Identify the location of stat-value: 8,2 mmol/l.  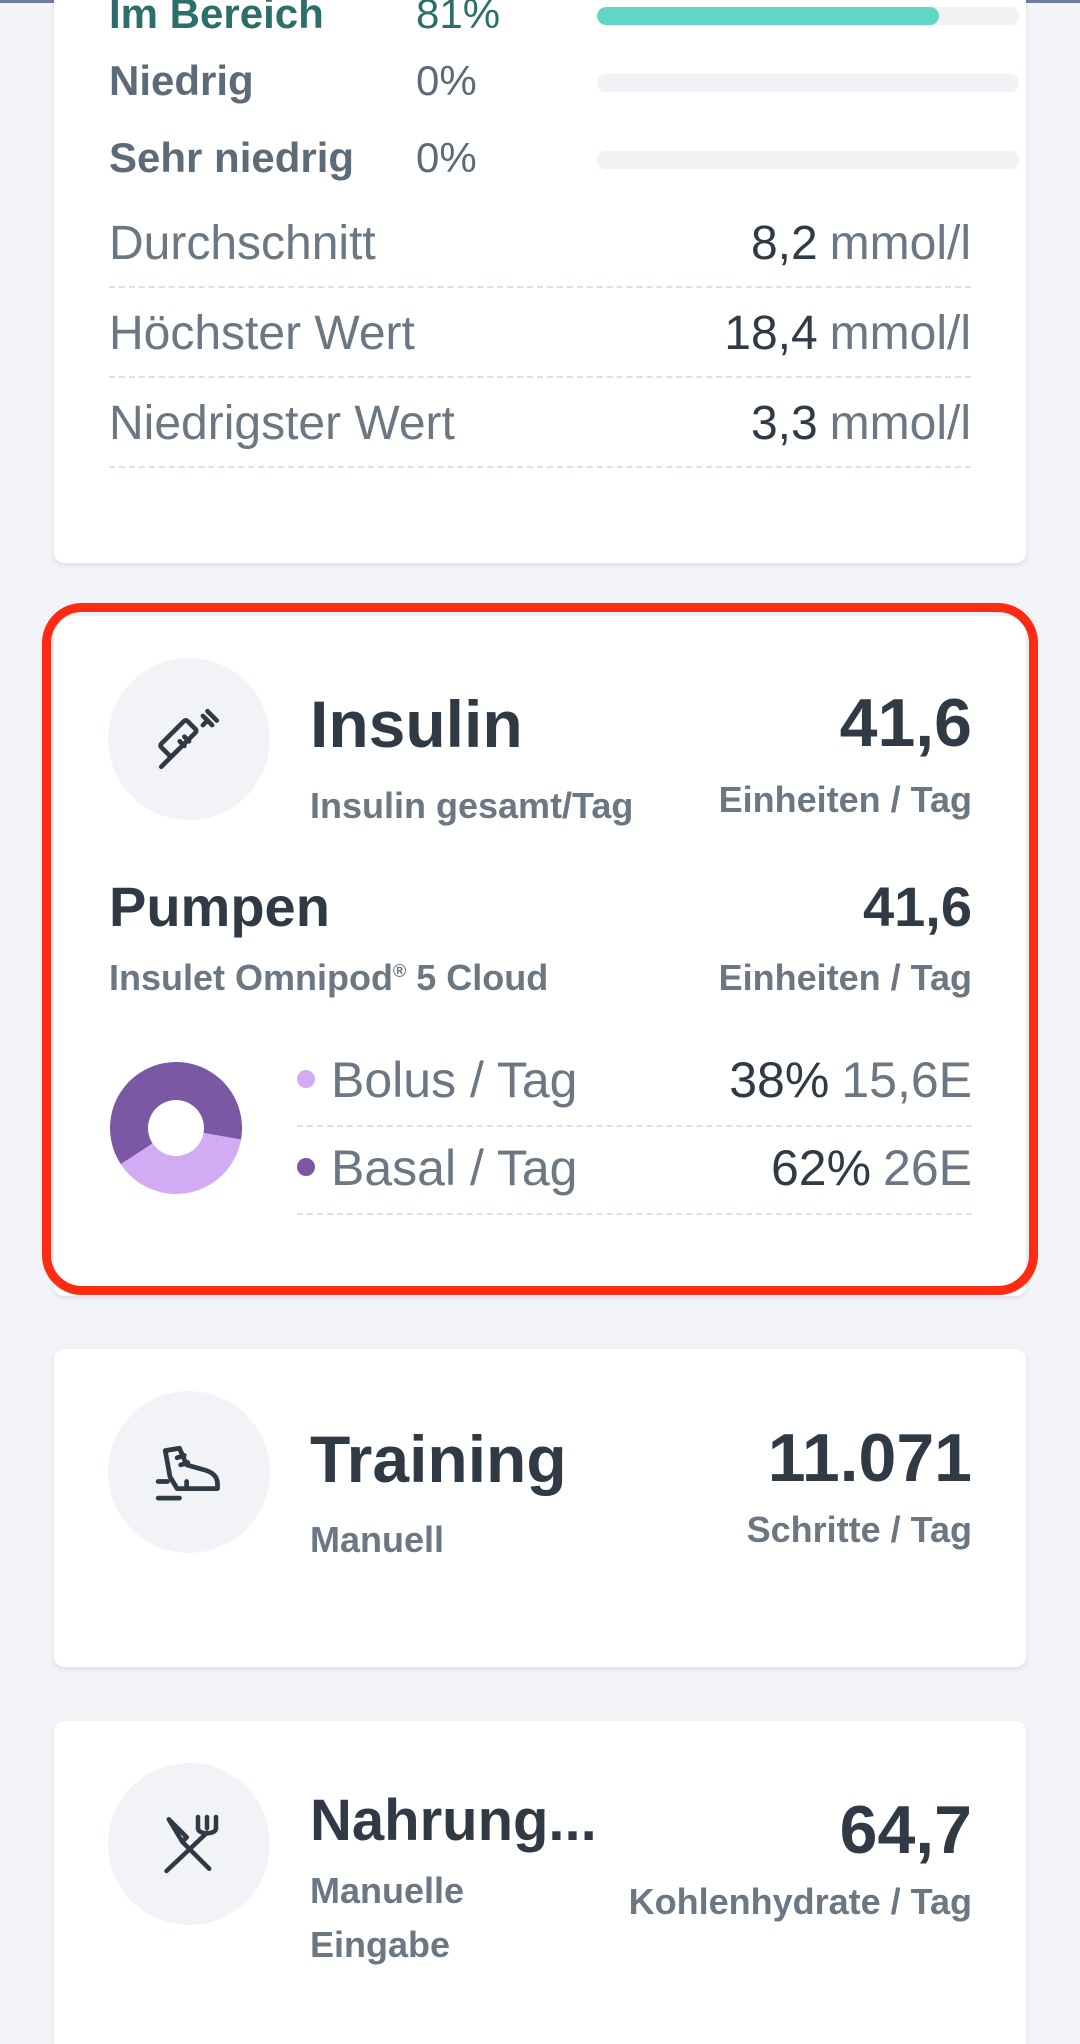
(861, 243).